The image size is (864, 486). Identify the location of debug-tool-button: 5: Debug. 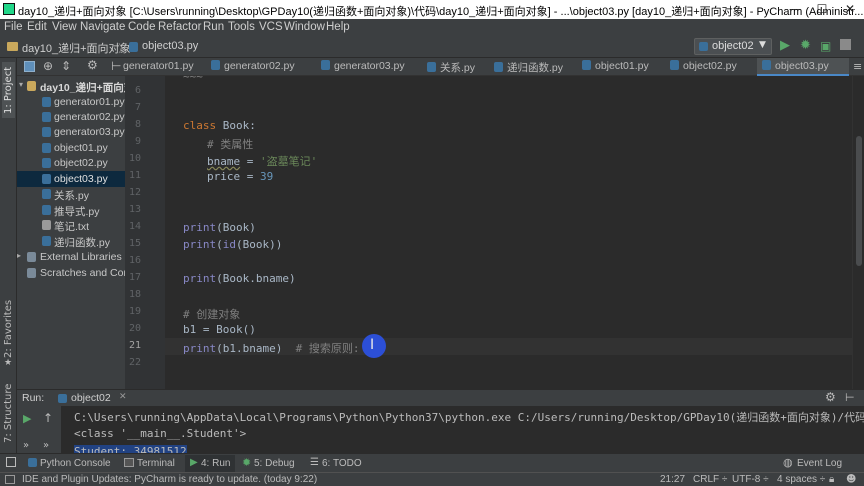
(274, 463).